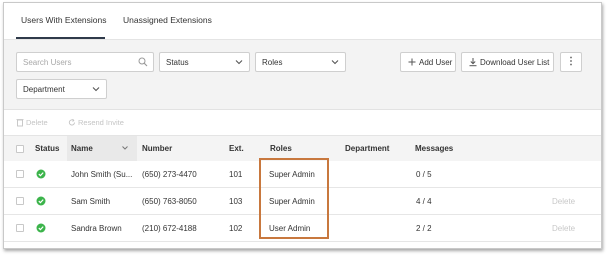 The width and height of the screenshot is (608, 255). What do you see at coordinates (20, 149) in the screenshot?
I see `select-all-checkbox` at bounding box center [20, 149].